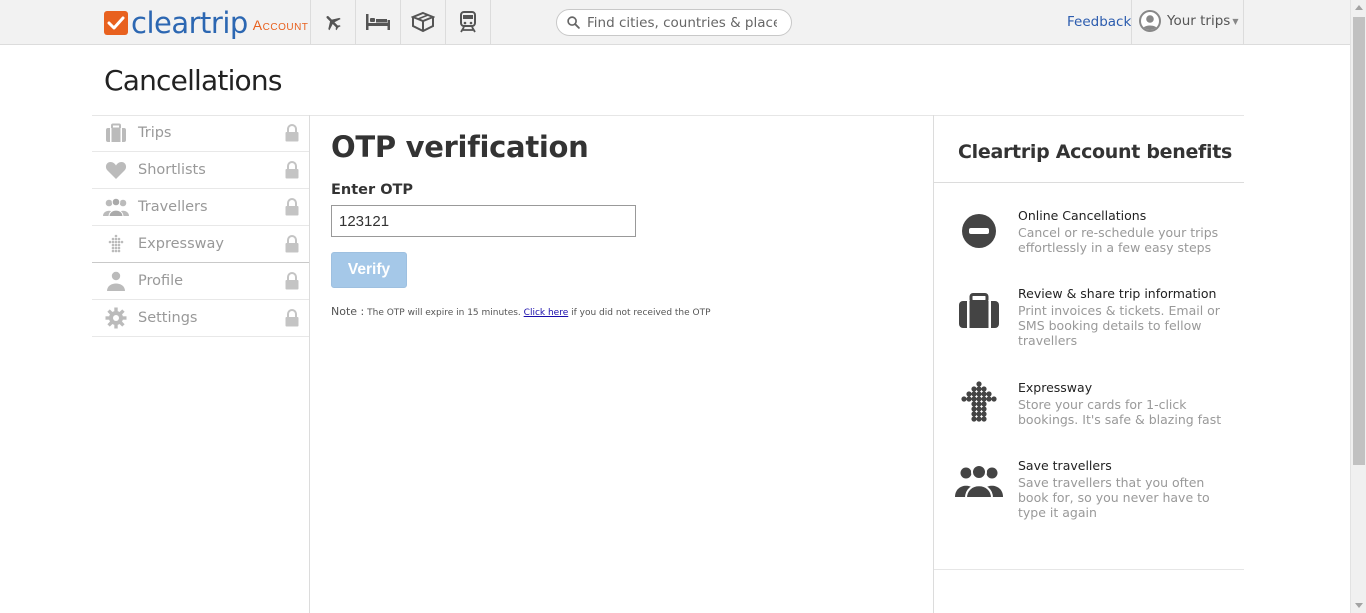 The height and width of the screenshot is (613, 1366). I want to click on trains-nav-button, so click(468, 22).